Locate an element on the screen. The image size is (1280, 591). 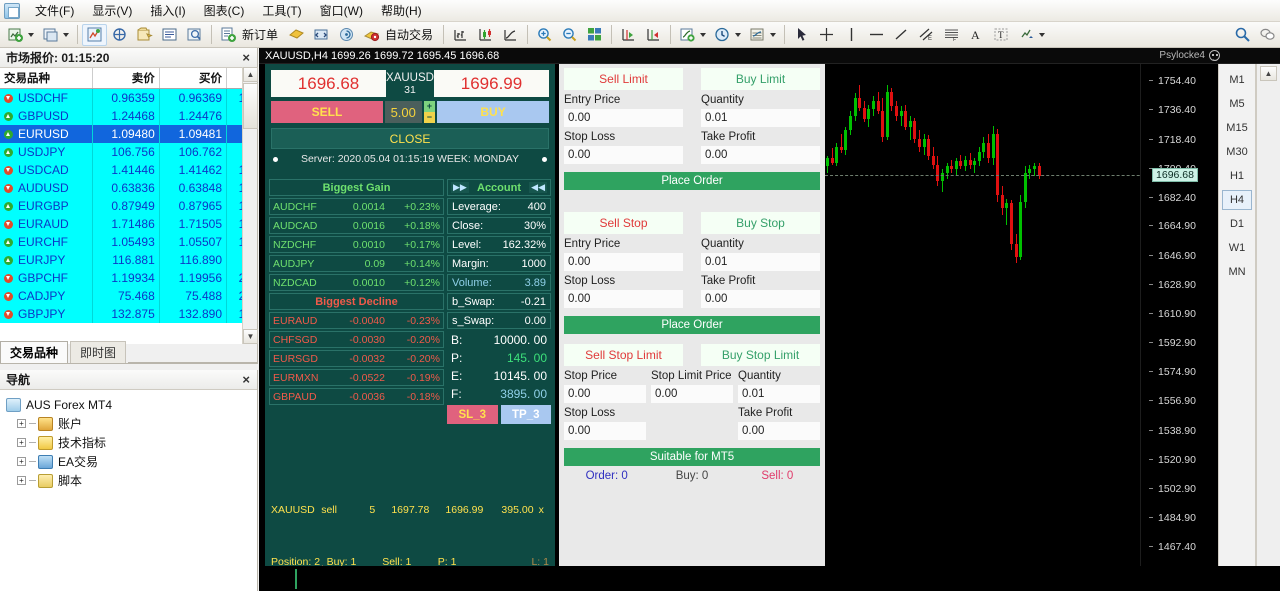
new-order-button: 新订单 is located at coordinates (250, 35).